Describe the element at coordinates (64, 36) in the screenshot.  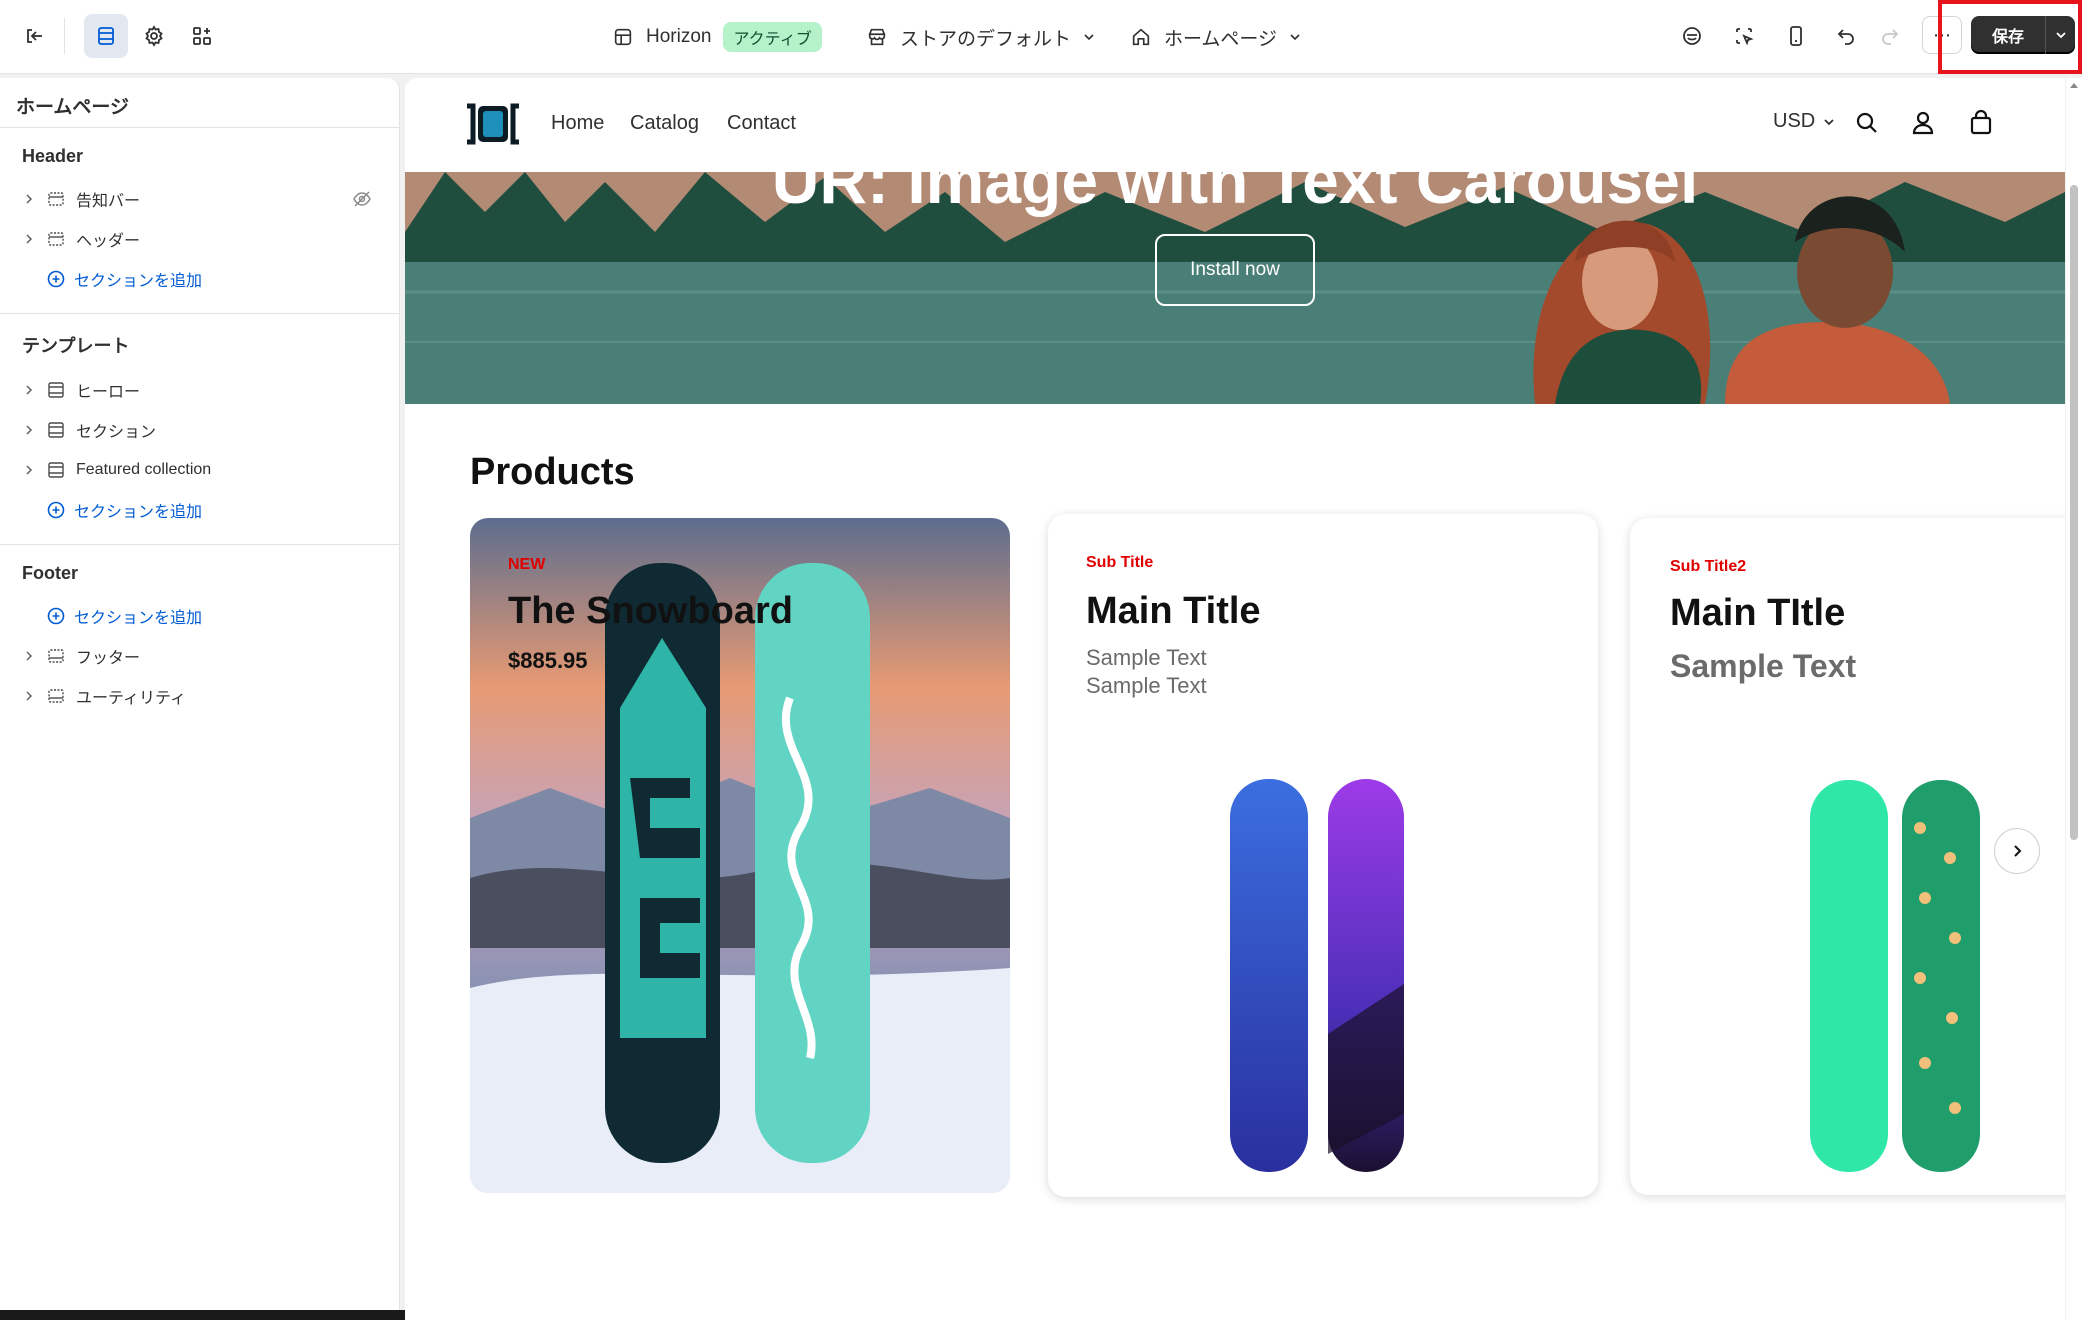
I see `divider` at that location.